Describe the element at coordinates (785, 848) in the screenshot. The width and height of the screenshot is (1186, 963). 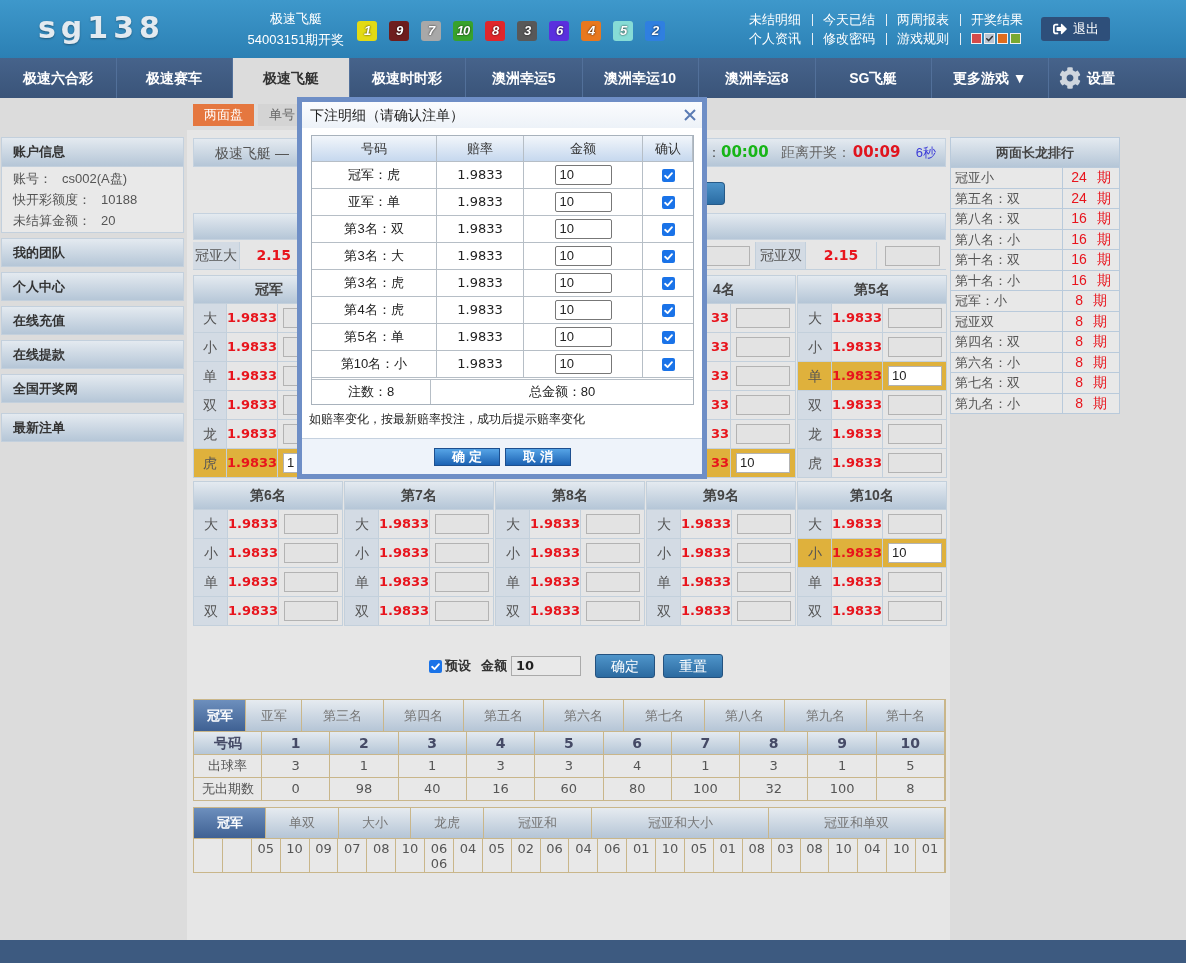
I see `trend-number: 03` at that location.